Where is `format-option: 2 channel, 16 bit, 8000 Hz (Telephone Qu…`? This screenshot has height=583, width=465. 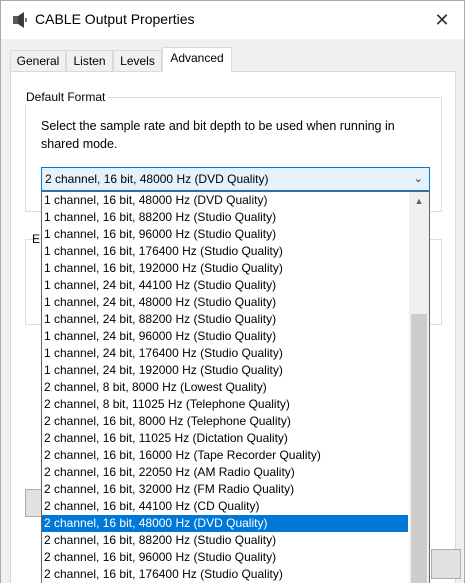 format-option: 2 channel, 16 bit, 8000 Hz (Telephone Qu… is located at coordinates (225, 421).